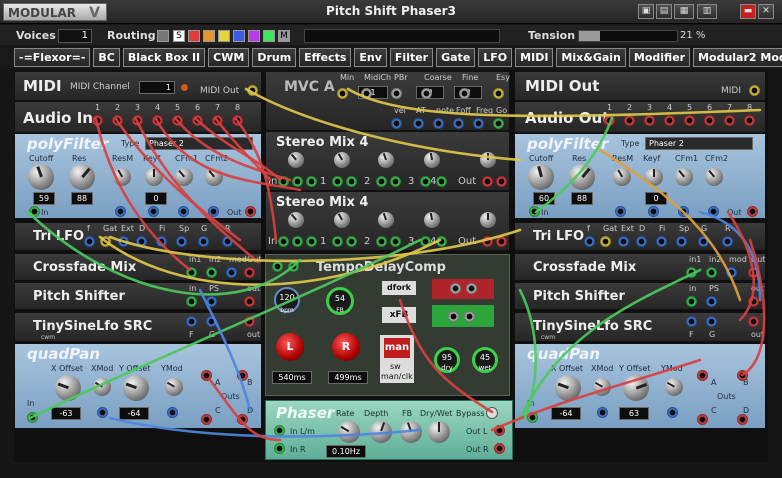 The height and width of the screenshot is (478, 782). What do you see at coordinates (737, 57) in the screenshot?
I see `tab-modular2-modules: Modular2 Modules` at bounding box center [737, 57].